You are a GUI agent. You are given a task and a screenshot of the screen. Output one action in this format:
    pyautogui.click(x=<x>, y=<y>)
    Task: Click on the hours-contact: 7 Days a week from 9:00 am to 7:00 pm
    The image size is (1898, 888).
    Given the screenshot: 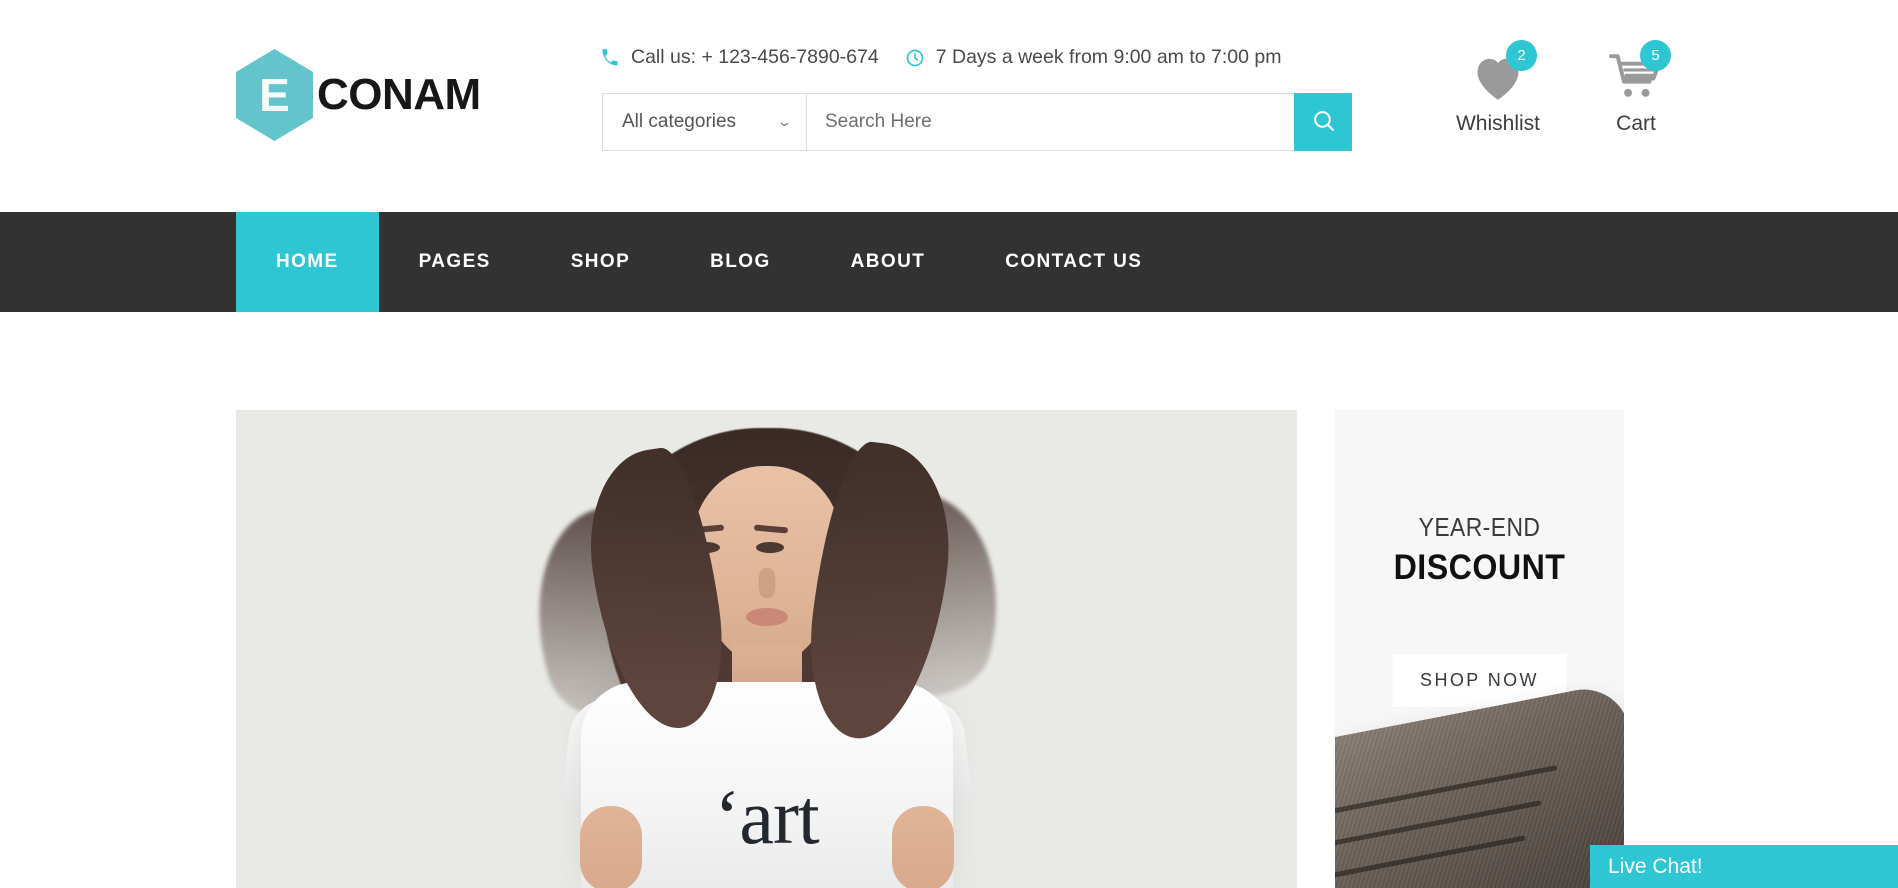 What is the action you would take?
    pyautogui.click(x=1093, y=57)
    